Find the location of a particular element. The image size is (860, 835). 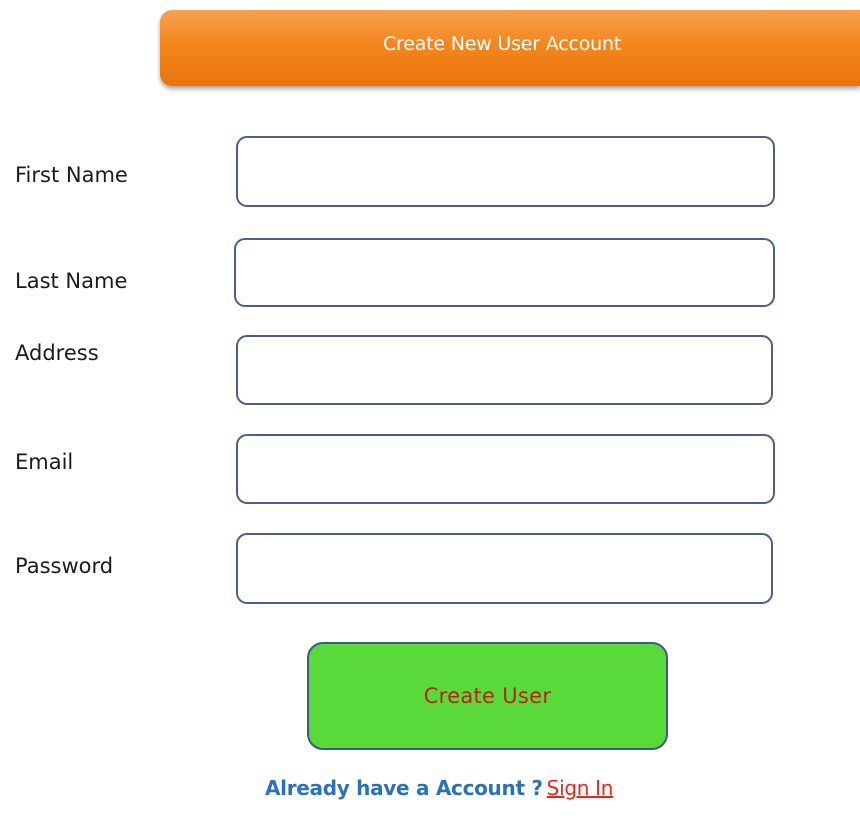

page-title: Create New User Account is located at coordinates (502, 44).